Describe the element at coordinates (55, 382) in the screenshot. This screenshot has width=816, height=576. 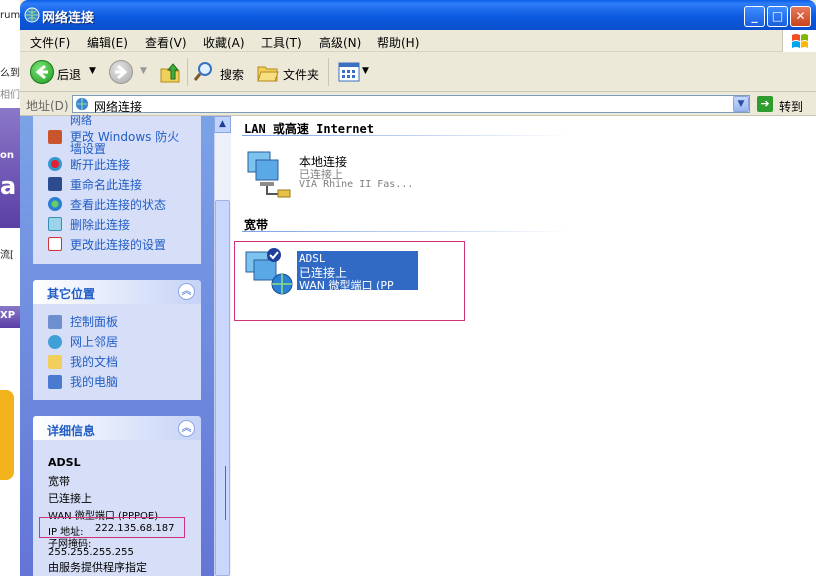
I see `my-computer-icon` at that location.